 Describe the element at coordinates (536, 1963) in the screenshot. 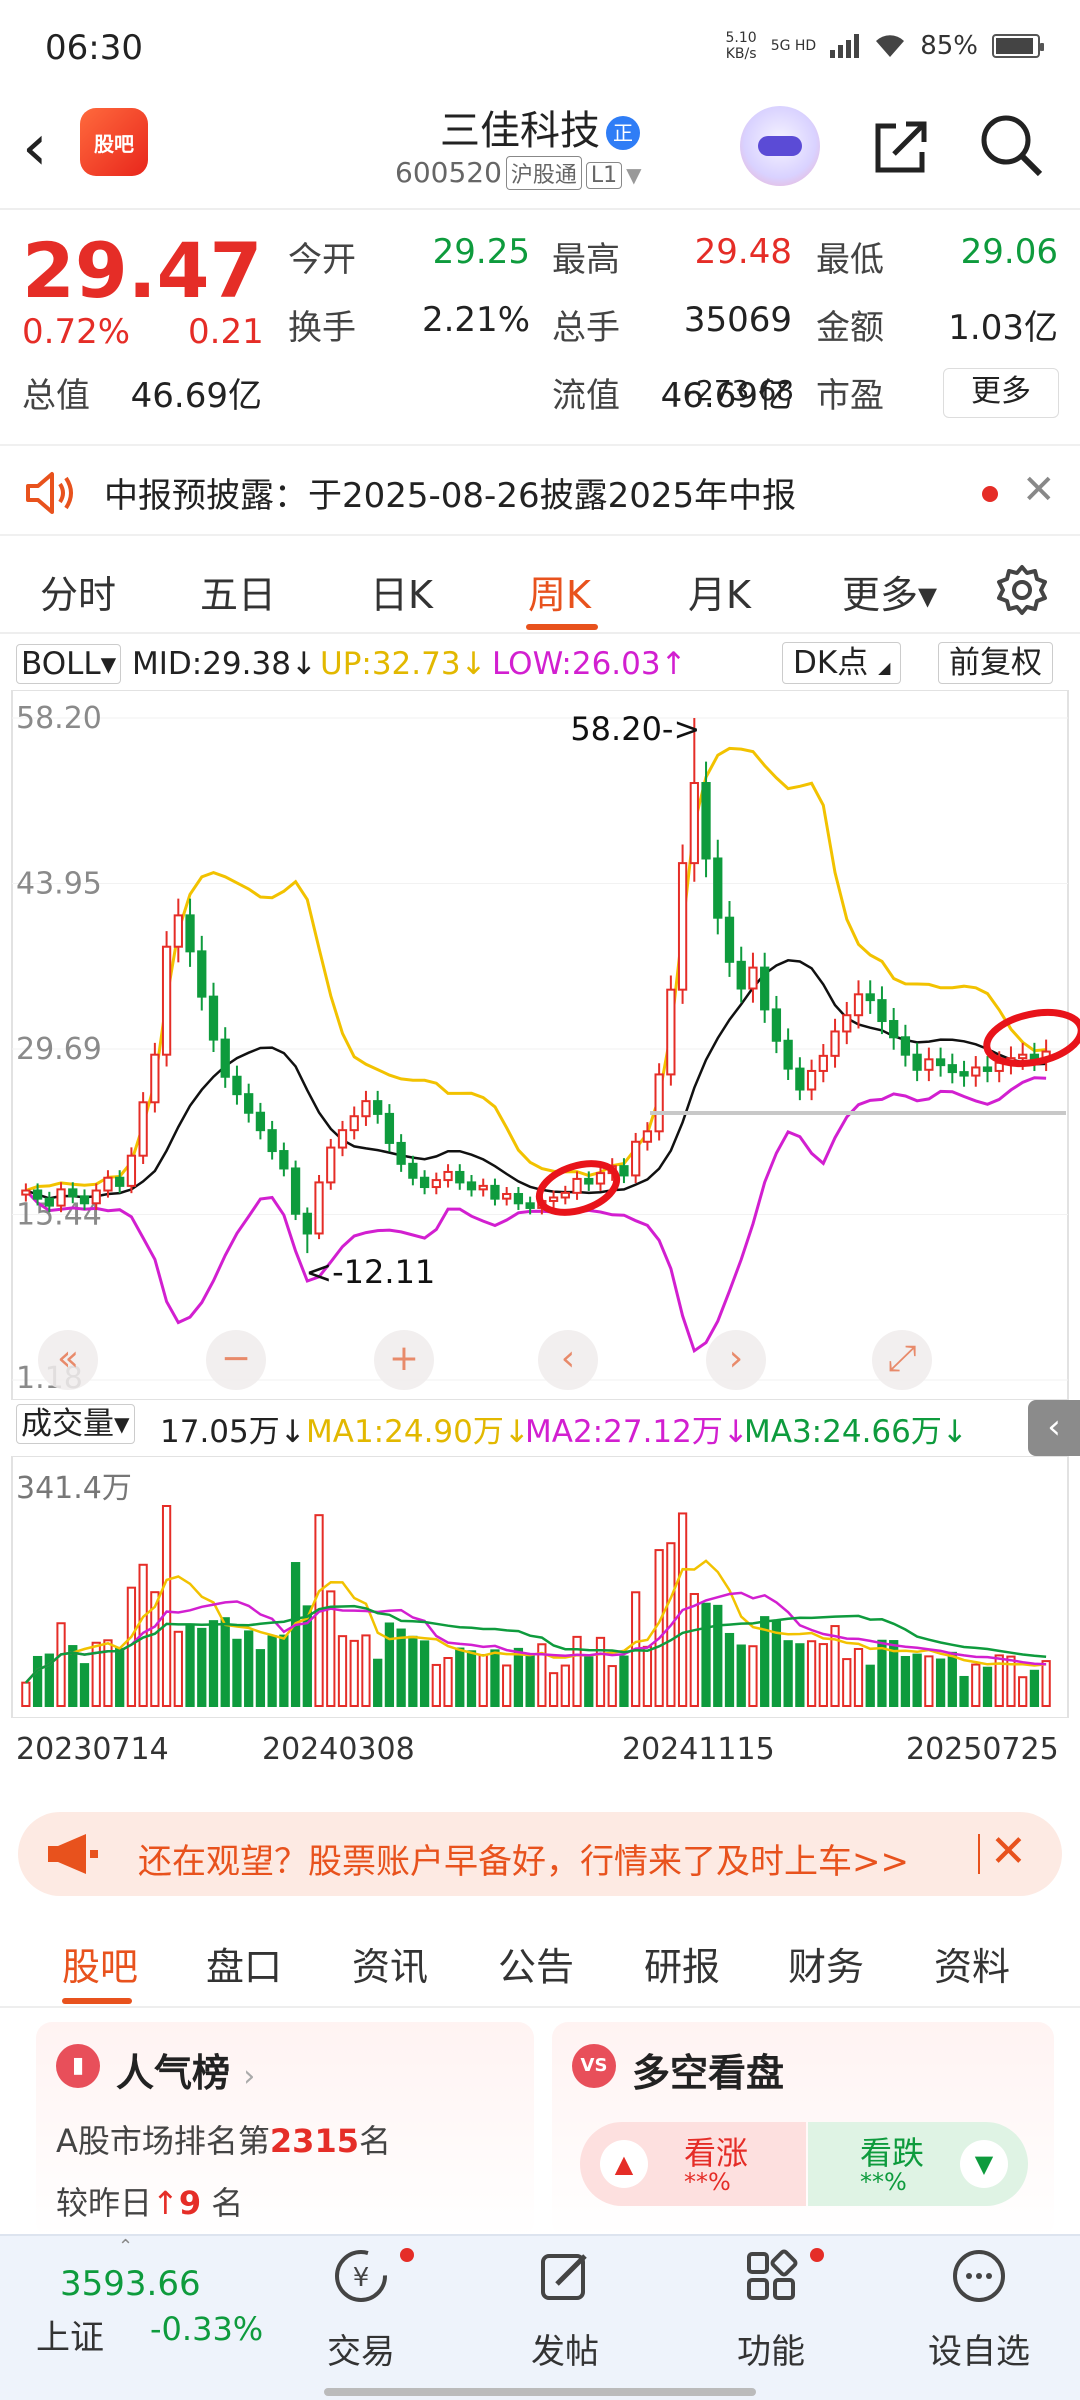

I see `tab-content: 公告` at that location.